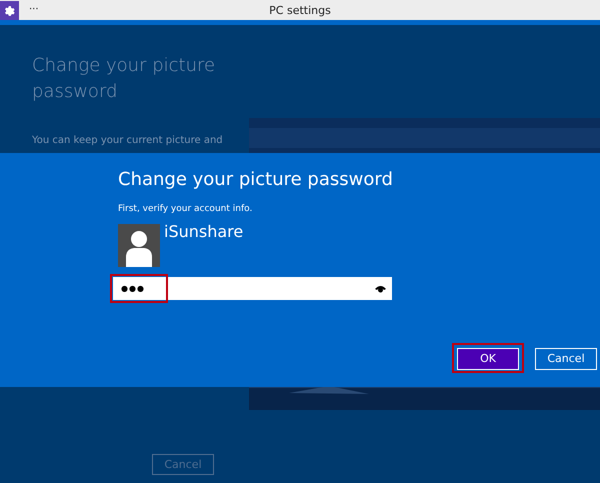 This screenshot has width=600, height=483. I want to click on page-title: Change your picture password, so click(124, 79).